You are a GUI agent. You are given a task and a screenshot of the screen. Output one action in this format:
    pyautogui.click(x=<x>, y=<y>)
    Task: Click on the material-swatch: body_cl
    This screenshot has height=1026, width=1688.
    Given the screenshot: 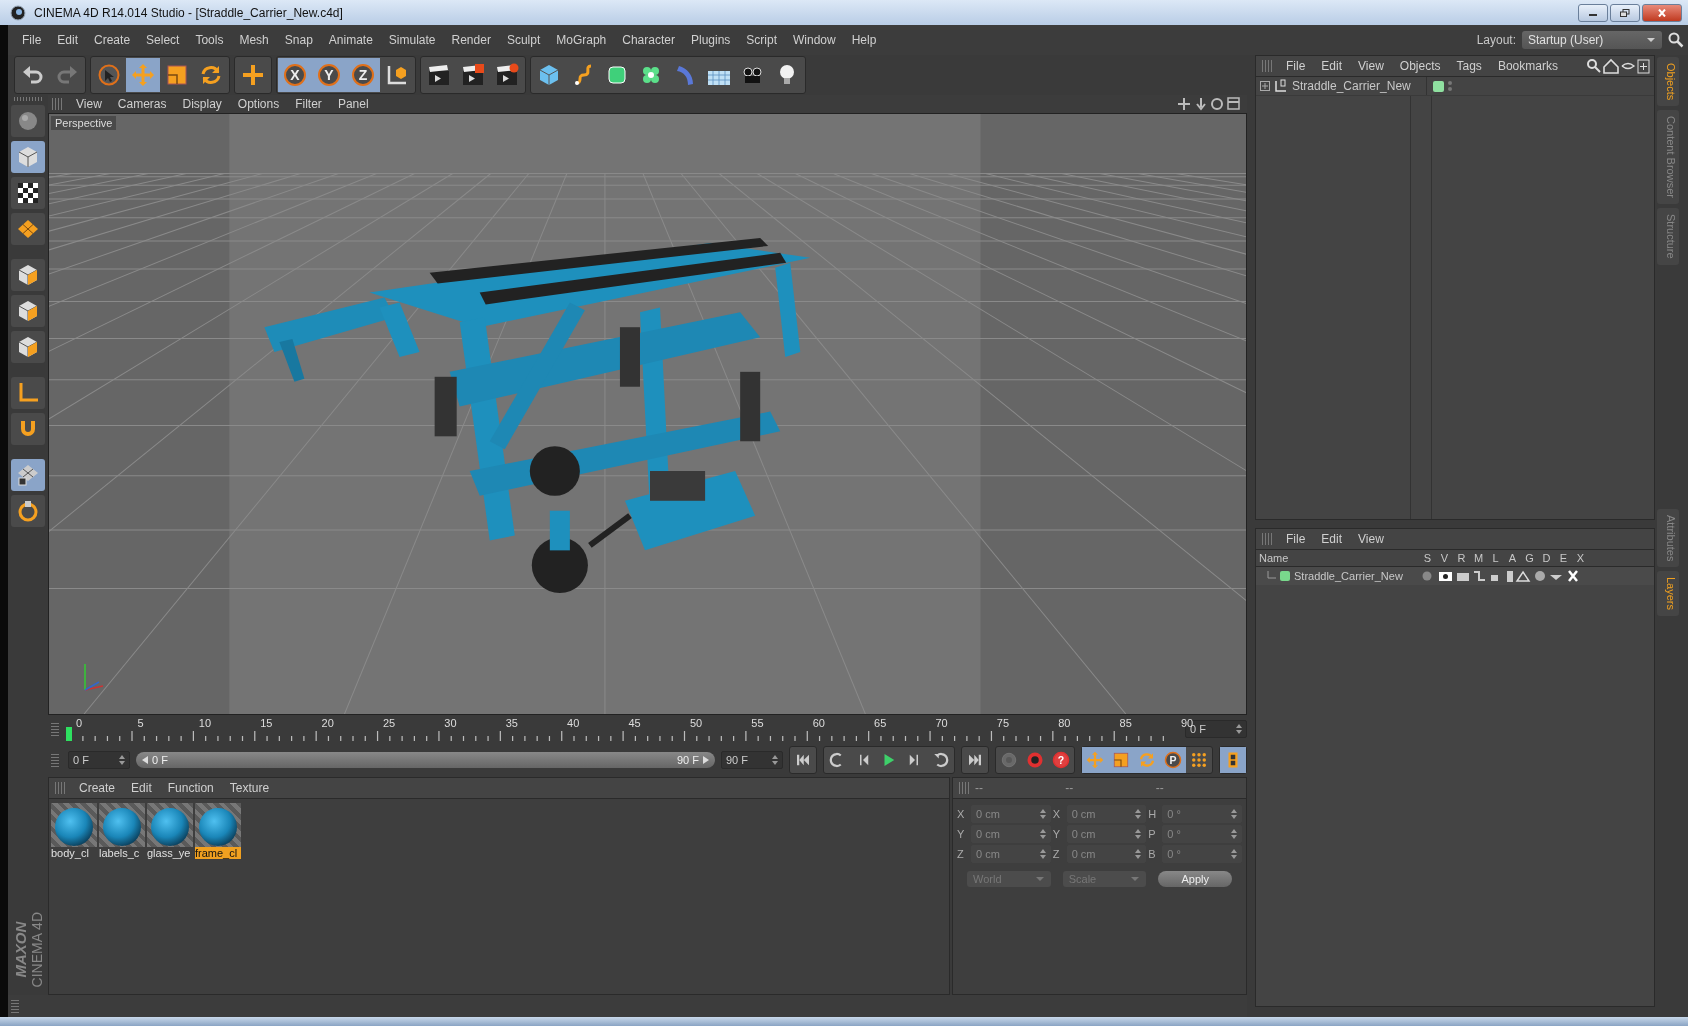 What is the action you would take?
    pyautogui.click(x=74, y=831)
    